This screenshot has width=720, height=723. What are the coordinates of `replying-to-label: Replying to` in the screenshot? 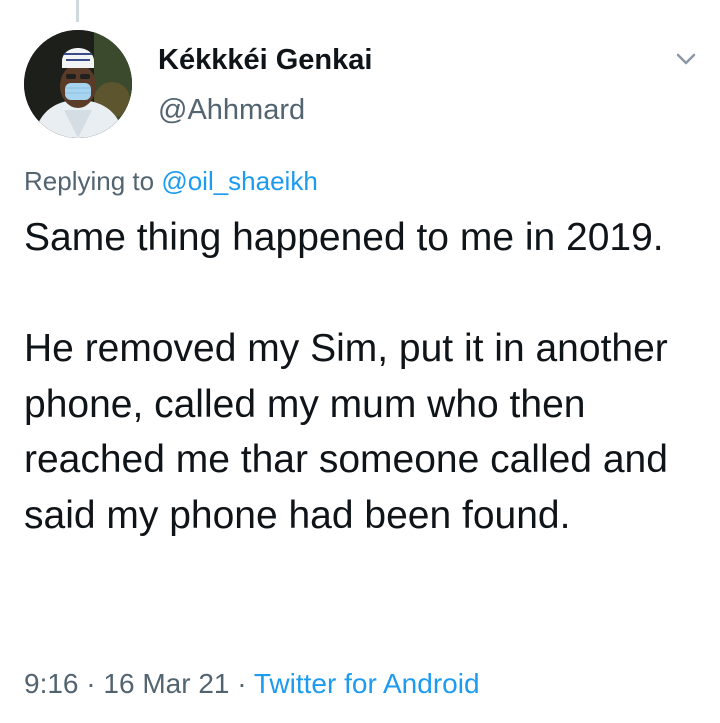 It's located at (89, 181).